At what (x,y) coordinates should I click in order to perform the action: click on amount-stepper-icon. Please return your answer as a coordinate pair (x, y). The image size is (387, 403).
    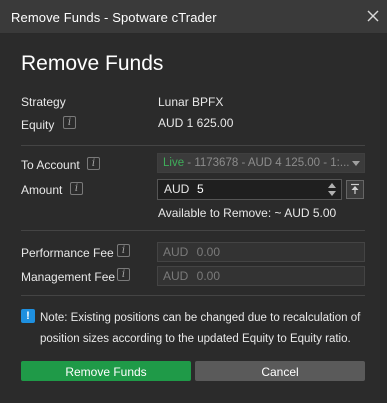
    Looking at the image, I should click on (332, 189).